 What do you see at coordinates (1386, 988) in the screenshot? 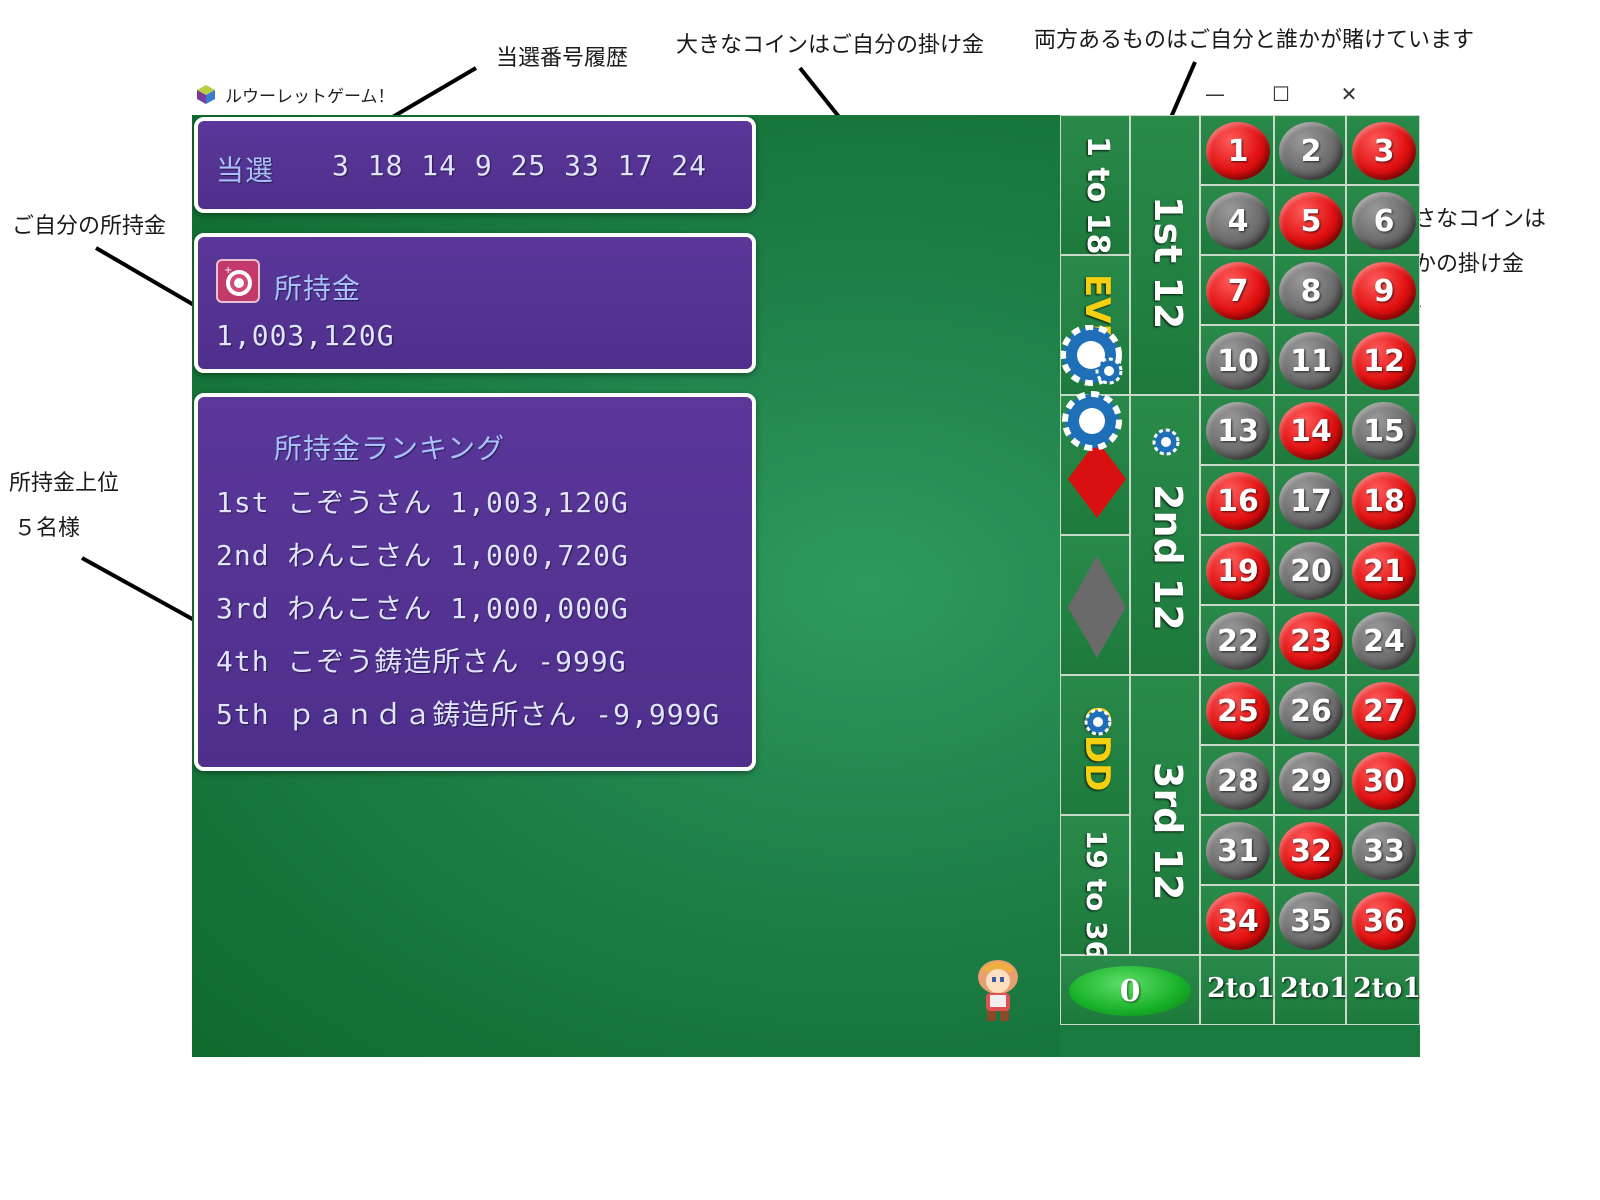
I see `column-label: 2to1` at bounding box center [1386, 988].